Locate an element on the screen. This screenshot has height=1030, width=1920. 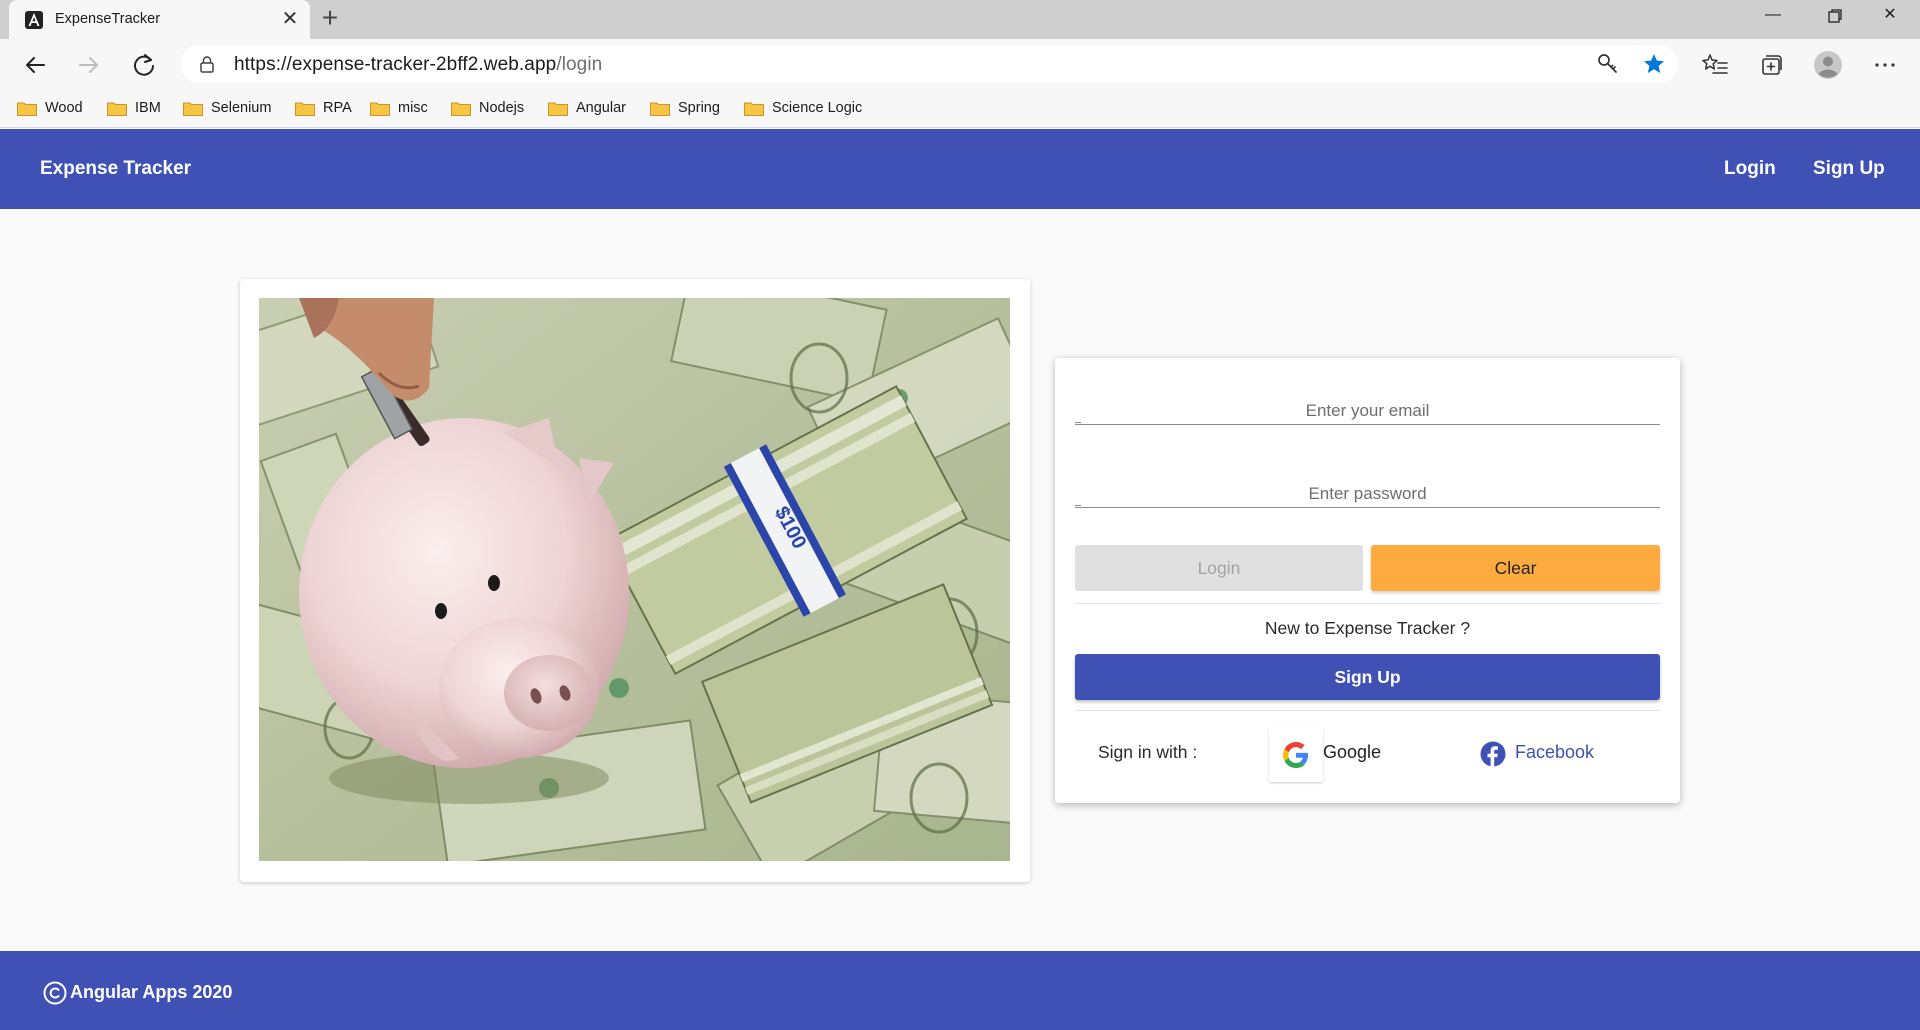
bookmark-folder-science-logic: Science Logic is located at coordinates (803, 108).